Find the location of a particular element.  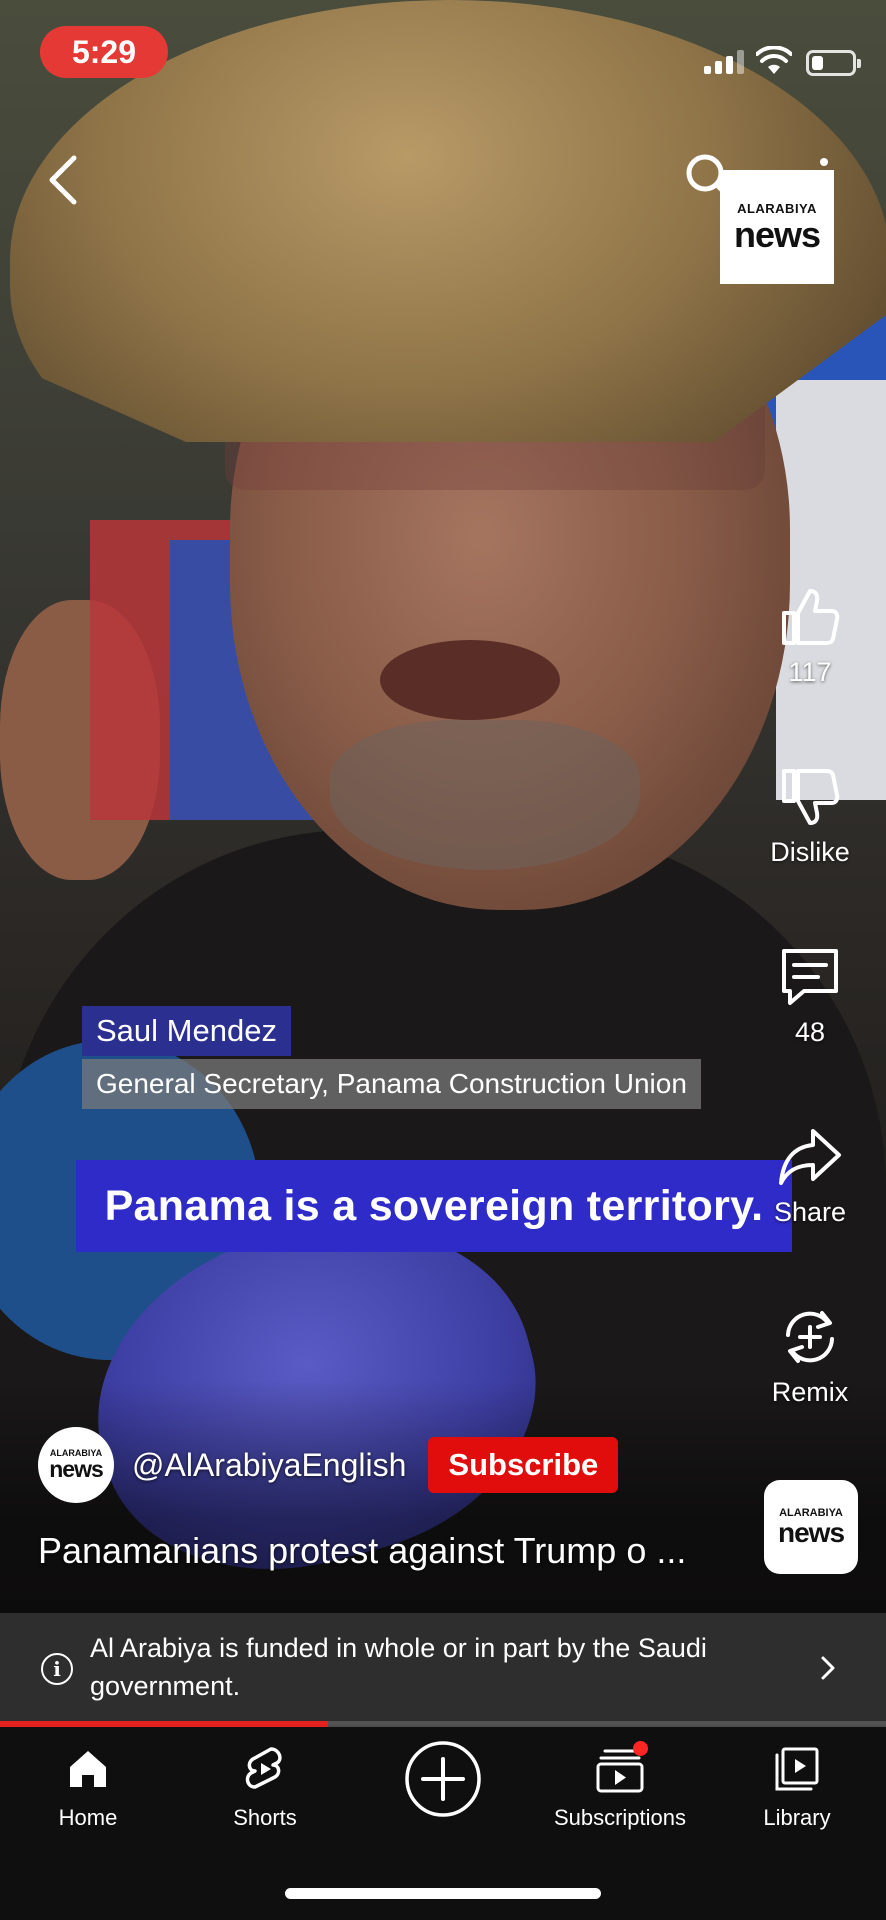

share-button: Share is located at coordinates (810, 1176).